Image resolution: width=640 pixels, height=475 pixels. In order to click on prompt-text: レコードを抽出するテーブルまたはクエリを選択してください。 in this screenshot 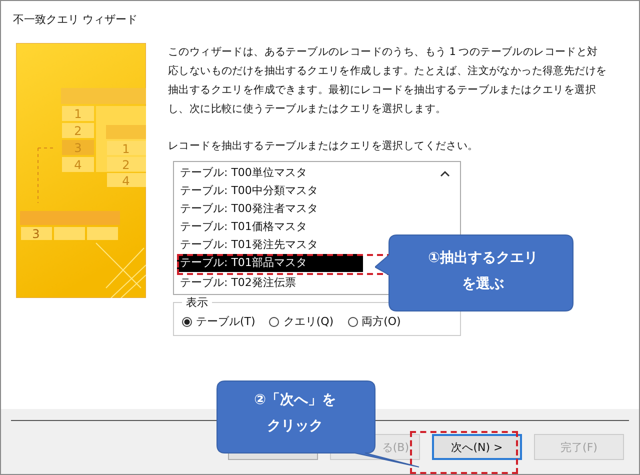, I will do `click(324, 146)`.